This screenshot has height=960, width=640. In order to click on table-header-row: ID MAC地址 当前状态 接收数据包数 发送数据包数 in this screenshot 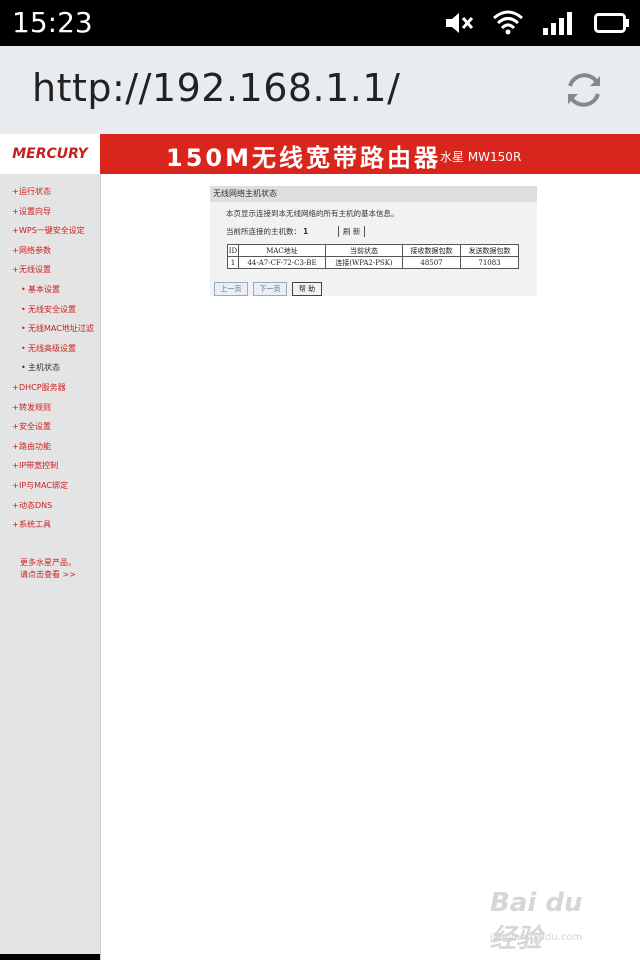, I will do `click(373, 250)`.